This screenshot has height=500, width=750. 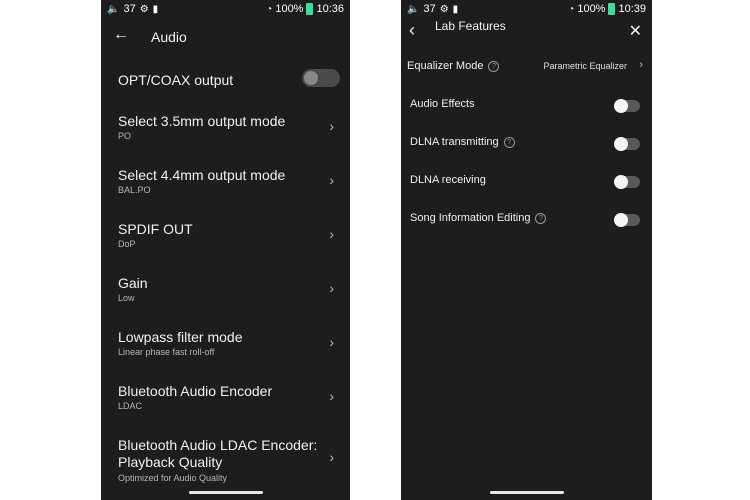 What do you see at coordinates (155, 229) in the screenshot?
I see `item-title: SPDIF OUT` at bounding box center [155, 229].